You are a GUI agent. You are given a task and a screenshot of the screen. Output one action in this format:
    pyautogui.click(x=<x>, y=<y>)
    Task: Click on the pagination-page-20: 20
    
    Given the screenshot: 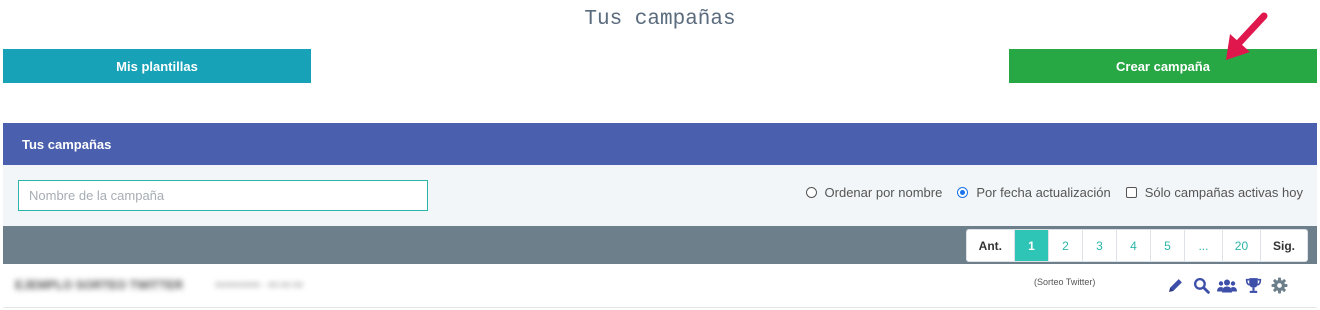 What is the action you would take?
    pyautogui.click(x=1240, y=245)
    